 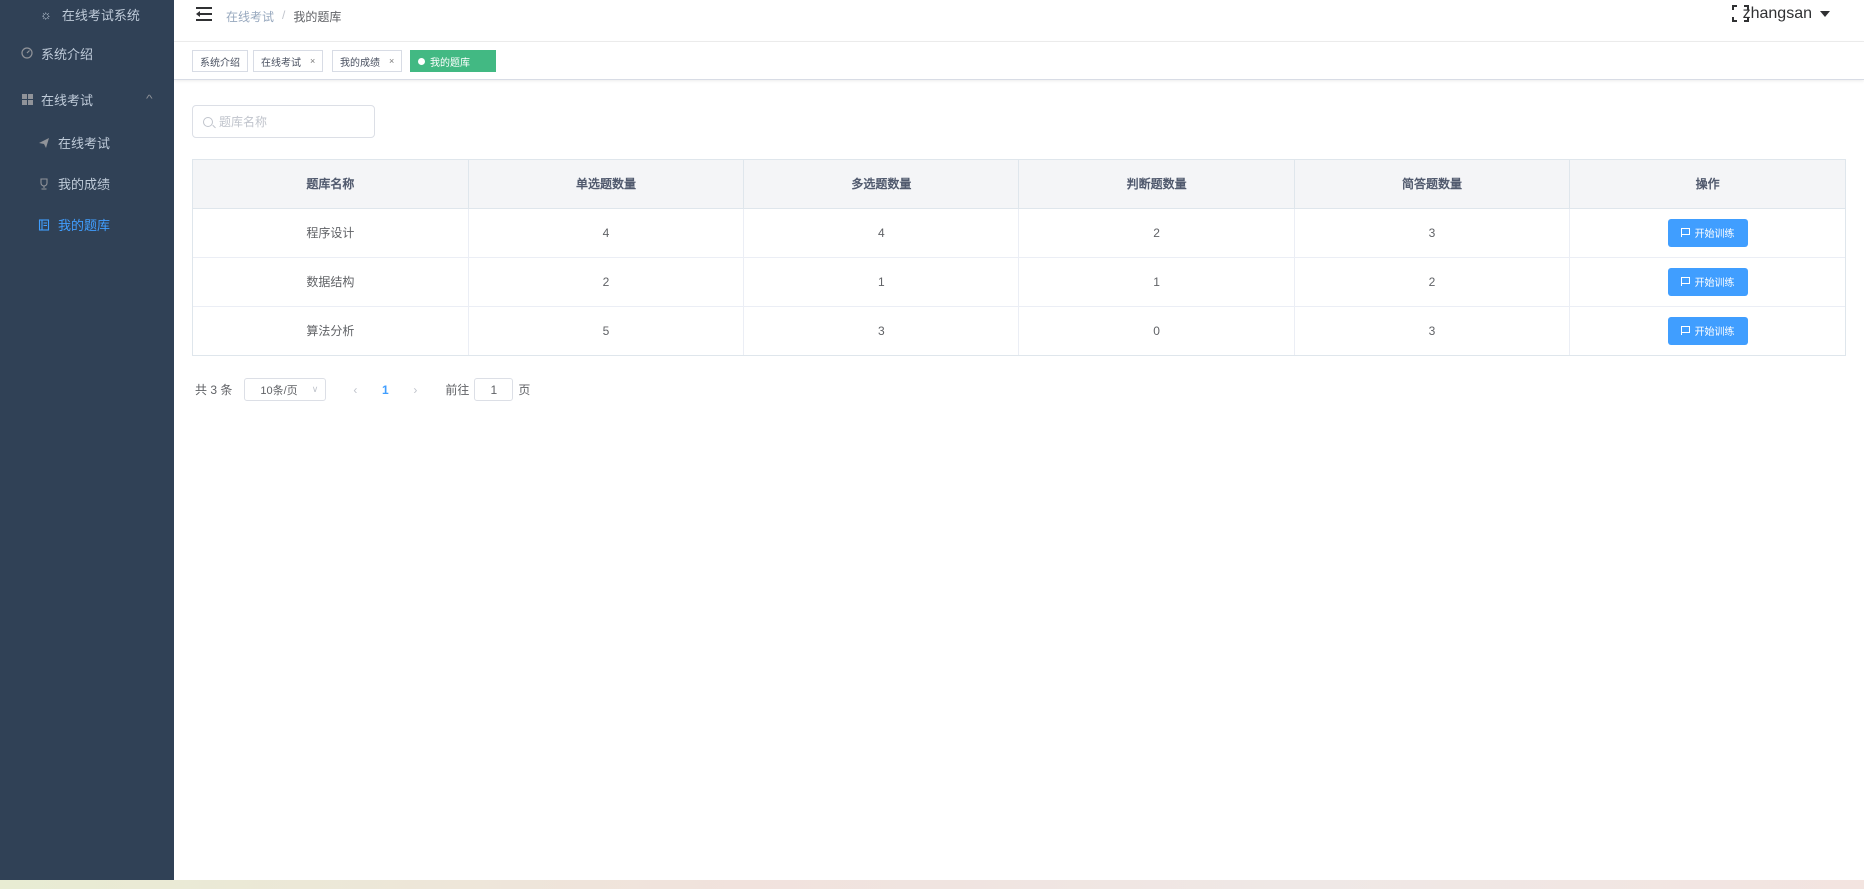 I want to click on cell-multi-count: 4, so click(x=881, y=233).